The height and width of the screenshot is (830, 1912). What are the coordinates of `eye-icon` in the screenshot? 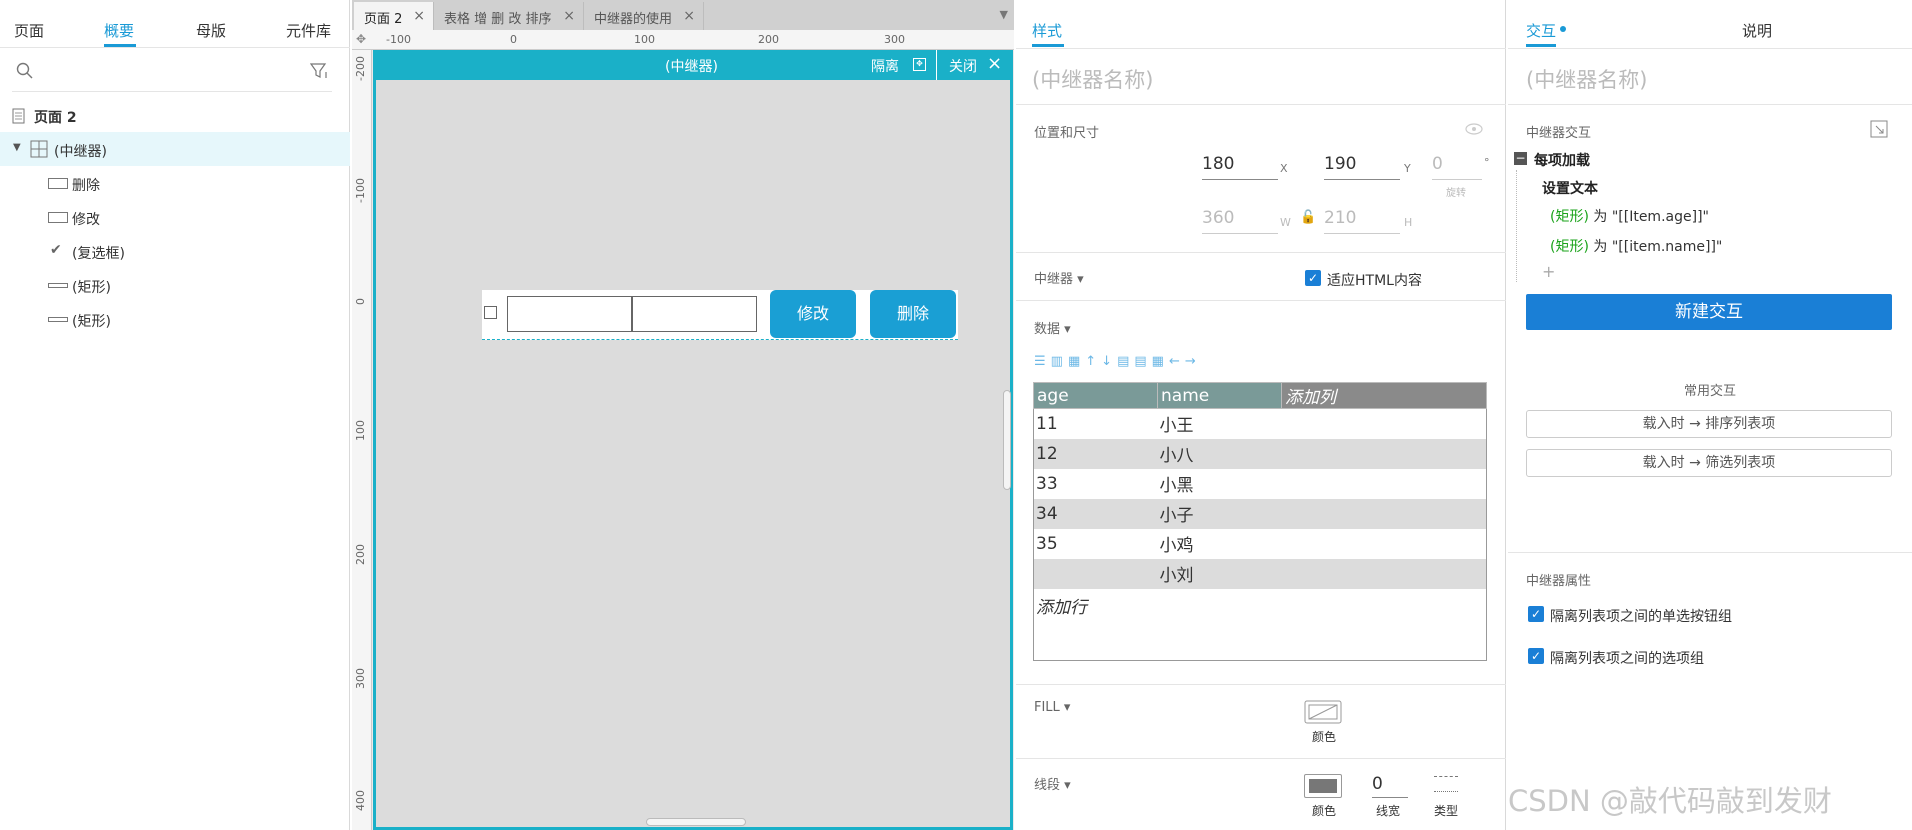 It's located at (1474, 129).